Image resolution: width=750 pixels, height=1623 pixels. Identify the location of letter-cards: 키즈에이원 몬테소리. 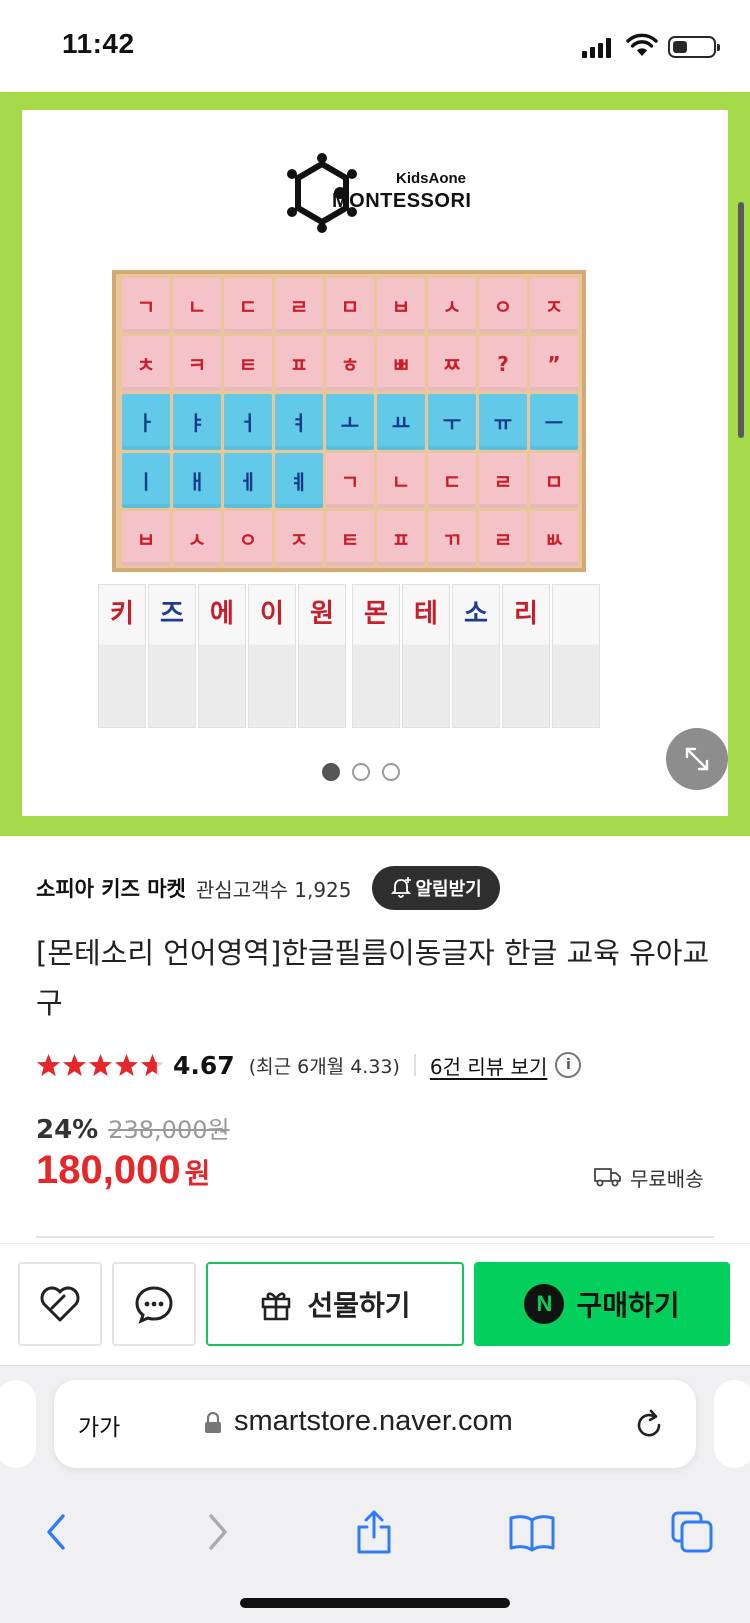
(355, 656).